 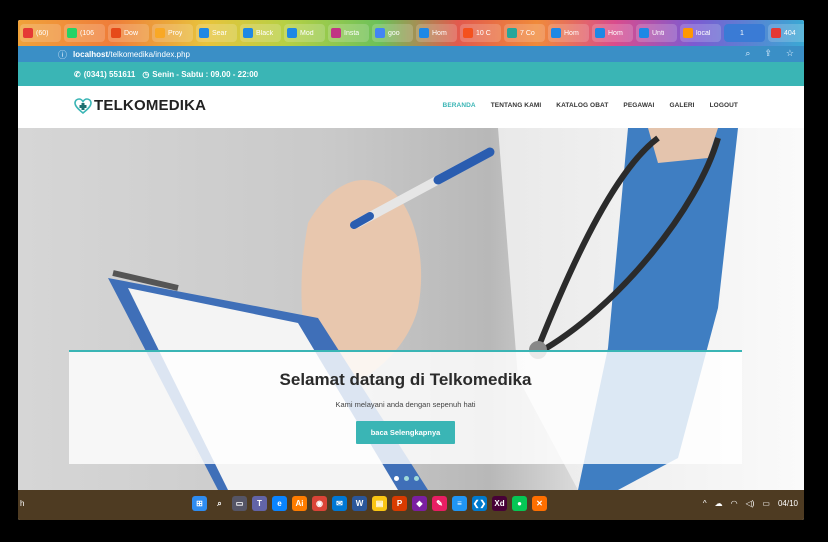 I want to click on browser-tab-label: Unti, so click(x=658, y=33).